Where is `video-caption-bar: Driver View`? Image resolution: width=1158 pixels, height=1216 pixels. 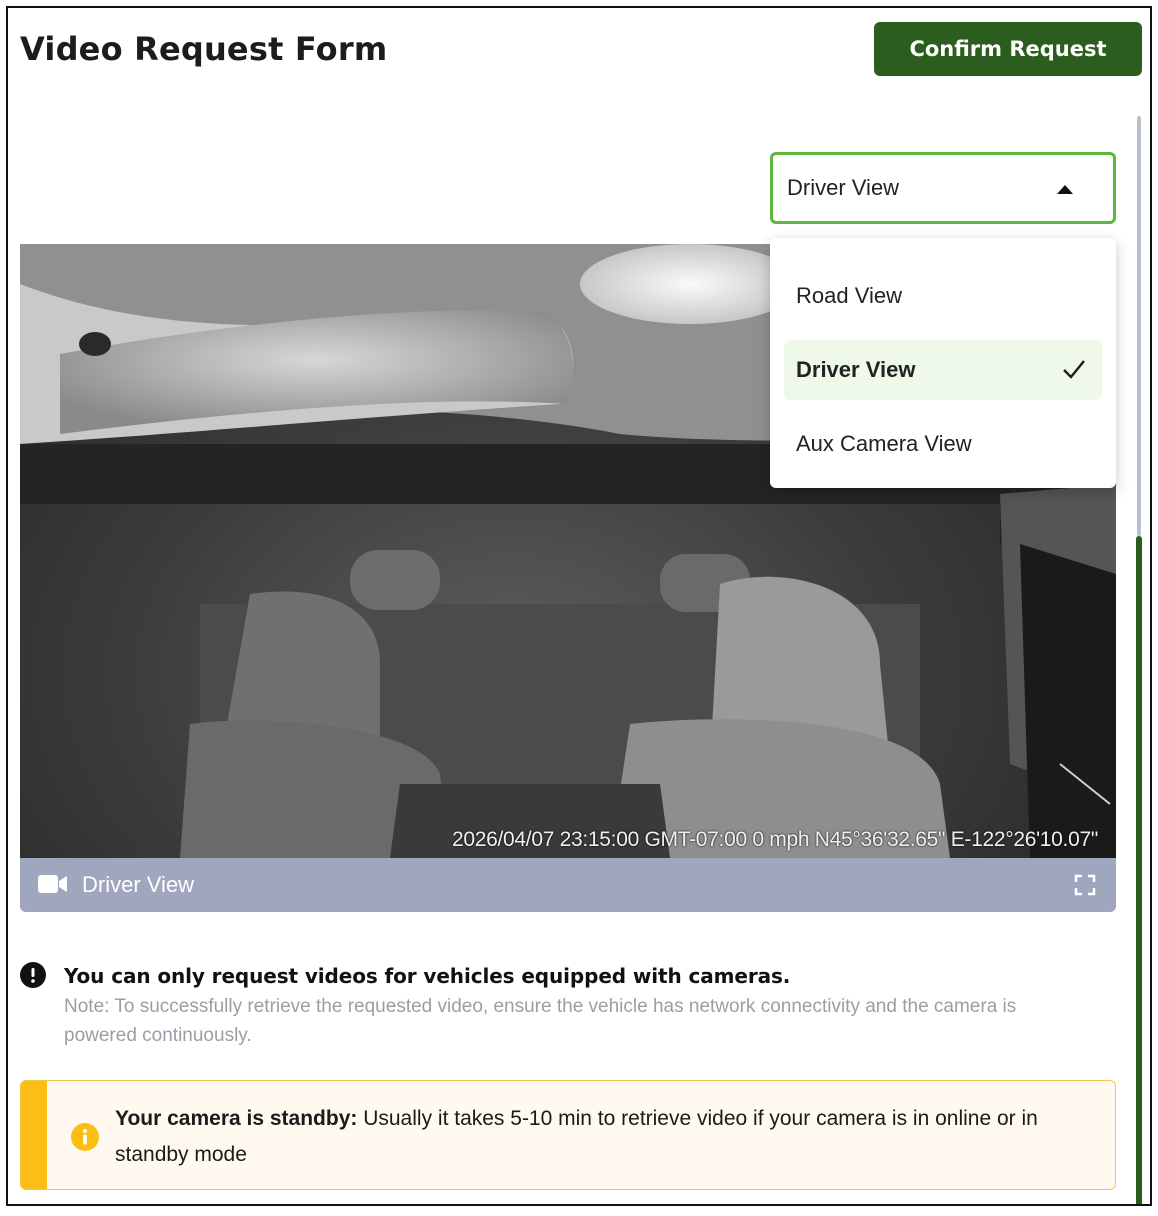 video-caption-bar: Driver View is located at coordinates (568, 885).